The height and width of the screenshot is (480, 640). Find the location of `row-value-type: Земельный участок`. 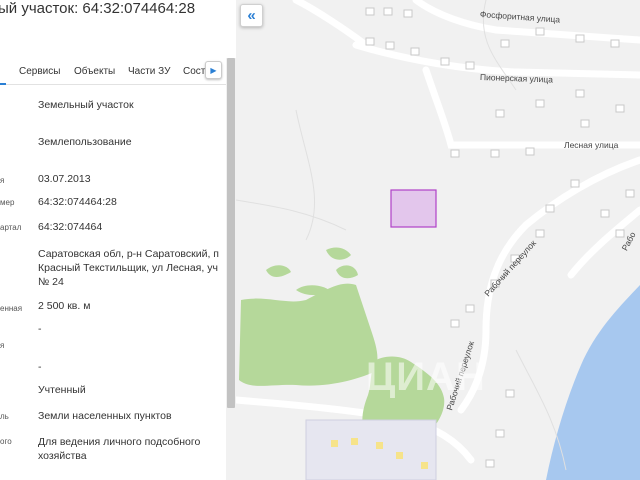

row-value-type: Земельный участок is located at coordinates (86, 105).